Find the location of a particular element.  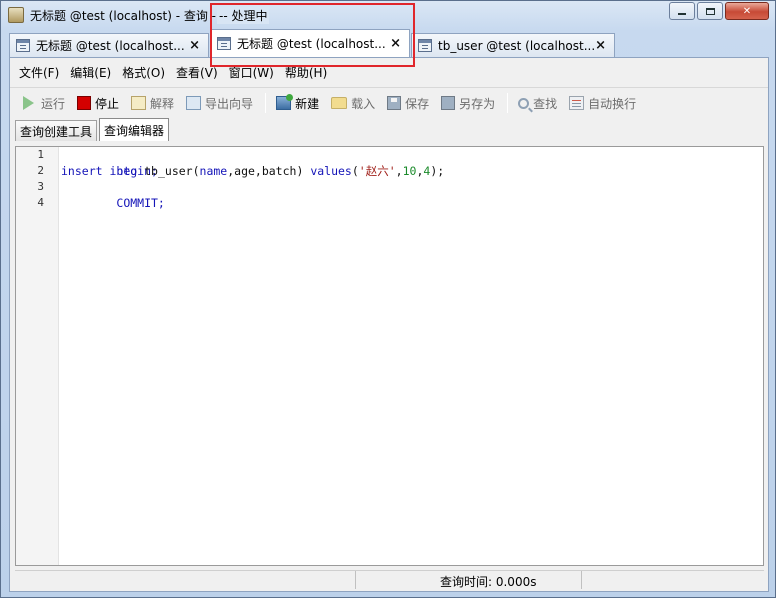

minimize-button is located at coordinates (682, 11).